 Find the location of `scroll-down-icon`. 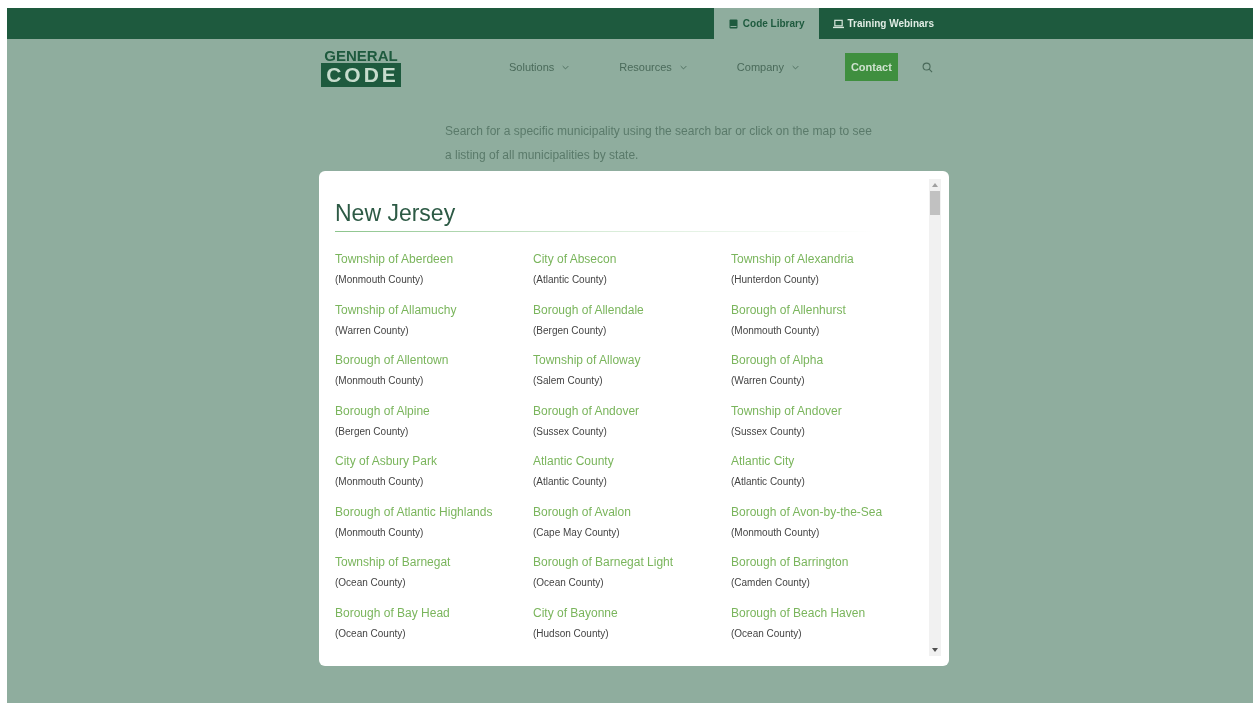

scroll-down-icon is located at coordinates (935, 650).